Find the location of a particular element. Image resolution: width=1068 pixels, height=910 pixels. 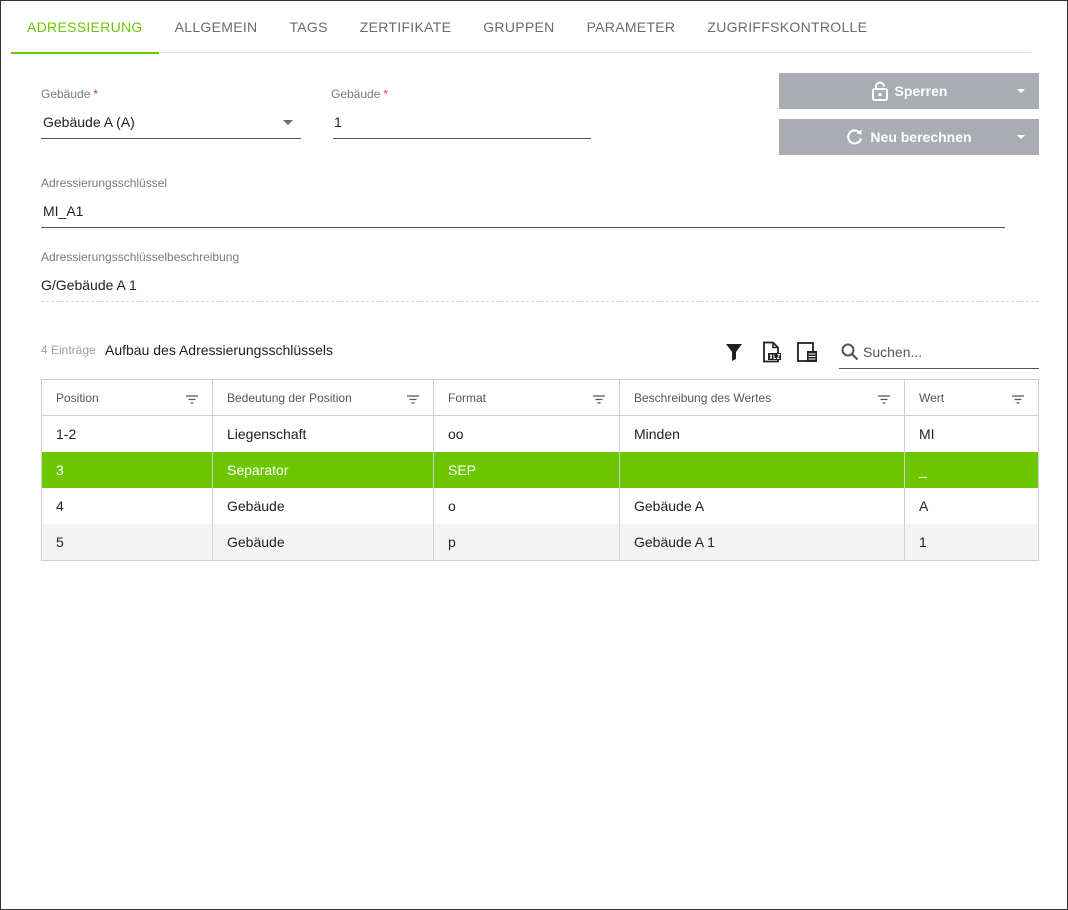

tab-tags: TAGS is located at coordinates (308, 27).